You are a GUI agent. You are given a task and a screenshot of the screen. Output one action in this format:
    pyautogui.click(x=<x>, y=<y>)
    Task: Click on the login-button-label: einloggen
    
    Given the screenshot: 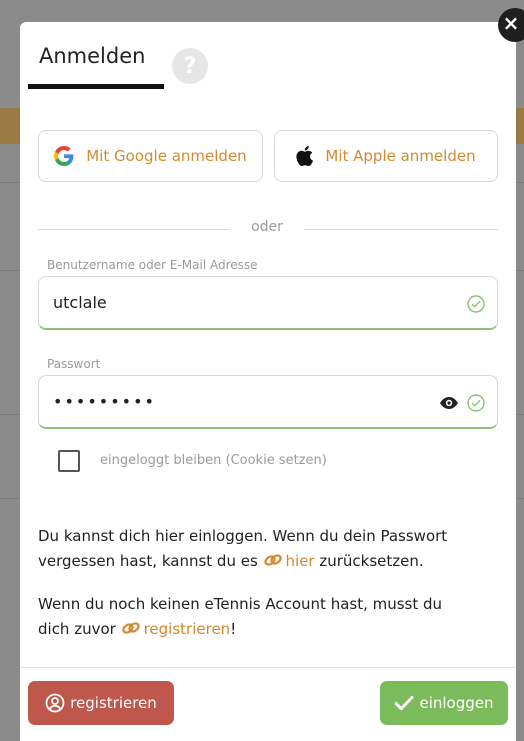 What is the action you would take?
    pyautogui.click(x=456, y=703)
    